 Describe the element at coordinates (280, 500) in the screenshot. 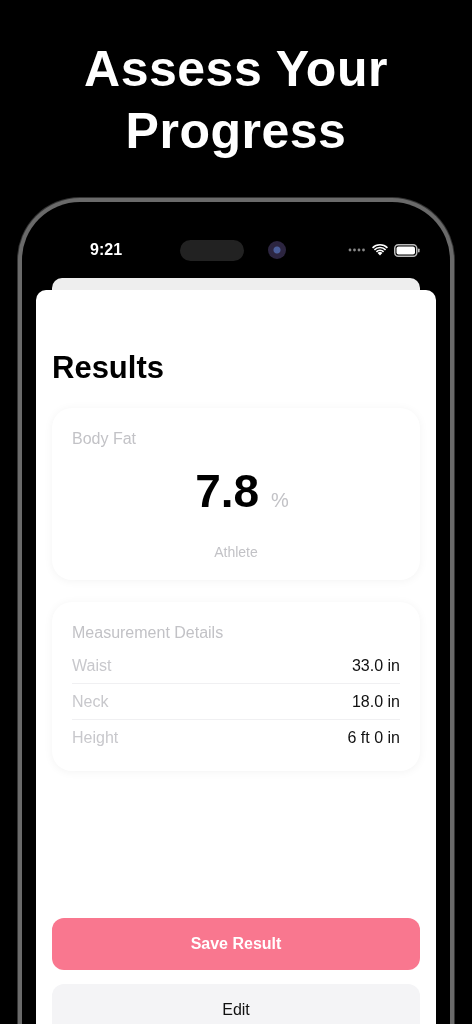

I see `unit-label: %` at that location.